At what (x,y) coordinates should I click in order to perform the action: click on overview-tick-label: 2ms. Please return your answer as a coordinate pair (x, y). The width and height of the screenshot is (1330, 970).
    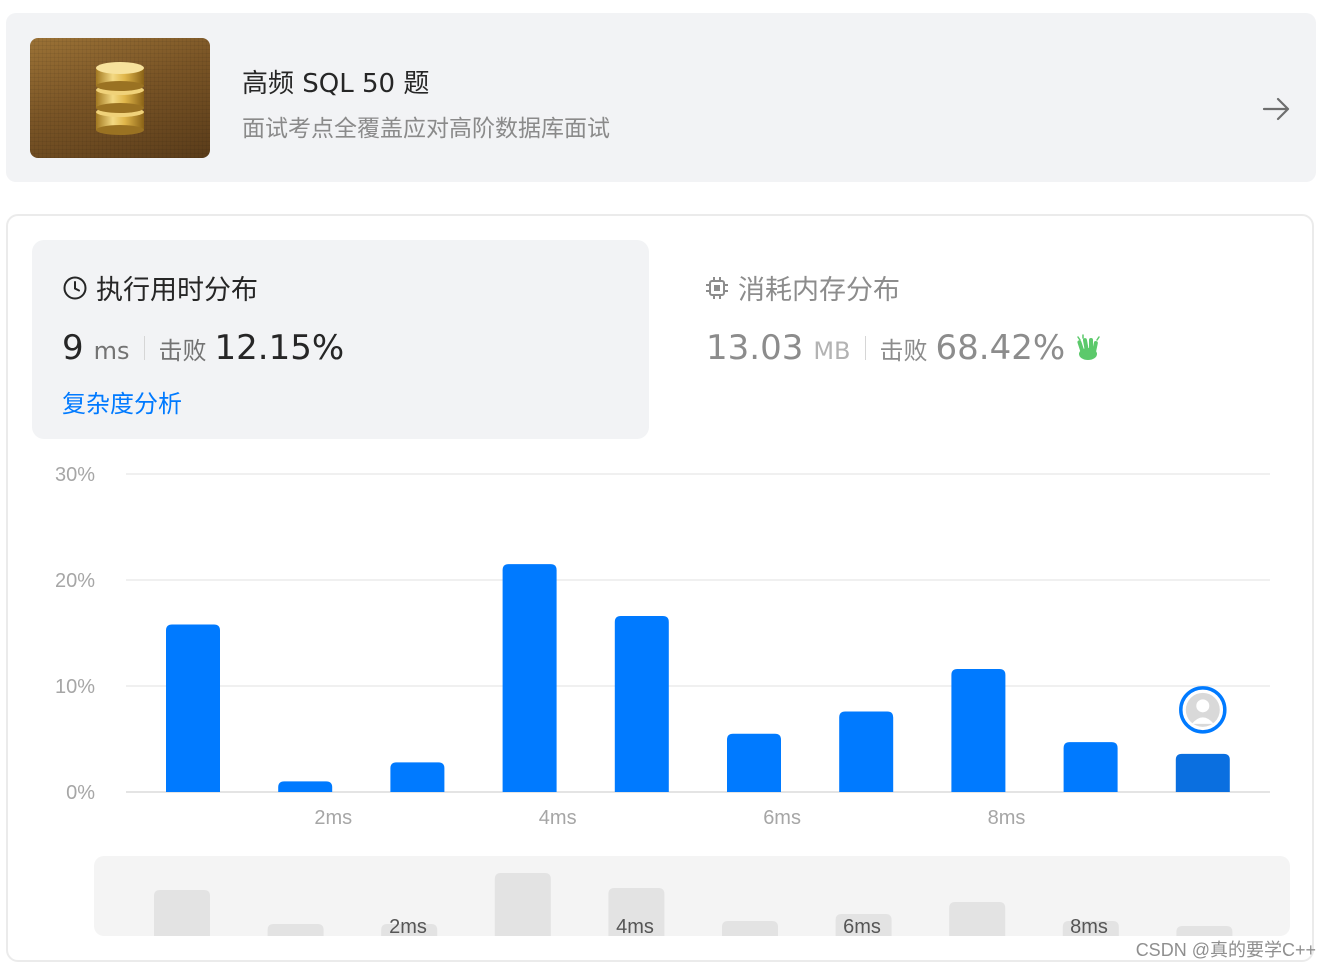
    Looking at the image, I should click on (408, 927).